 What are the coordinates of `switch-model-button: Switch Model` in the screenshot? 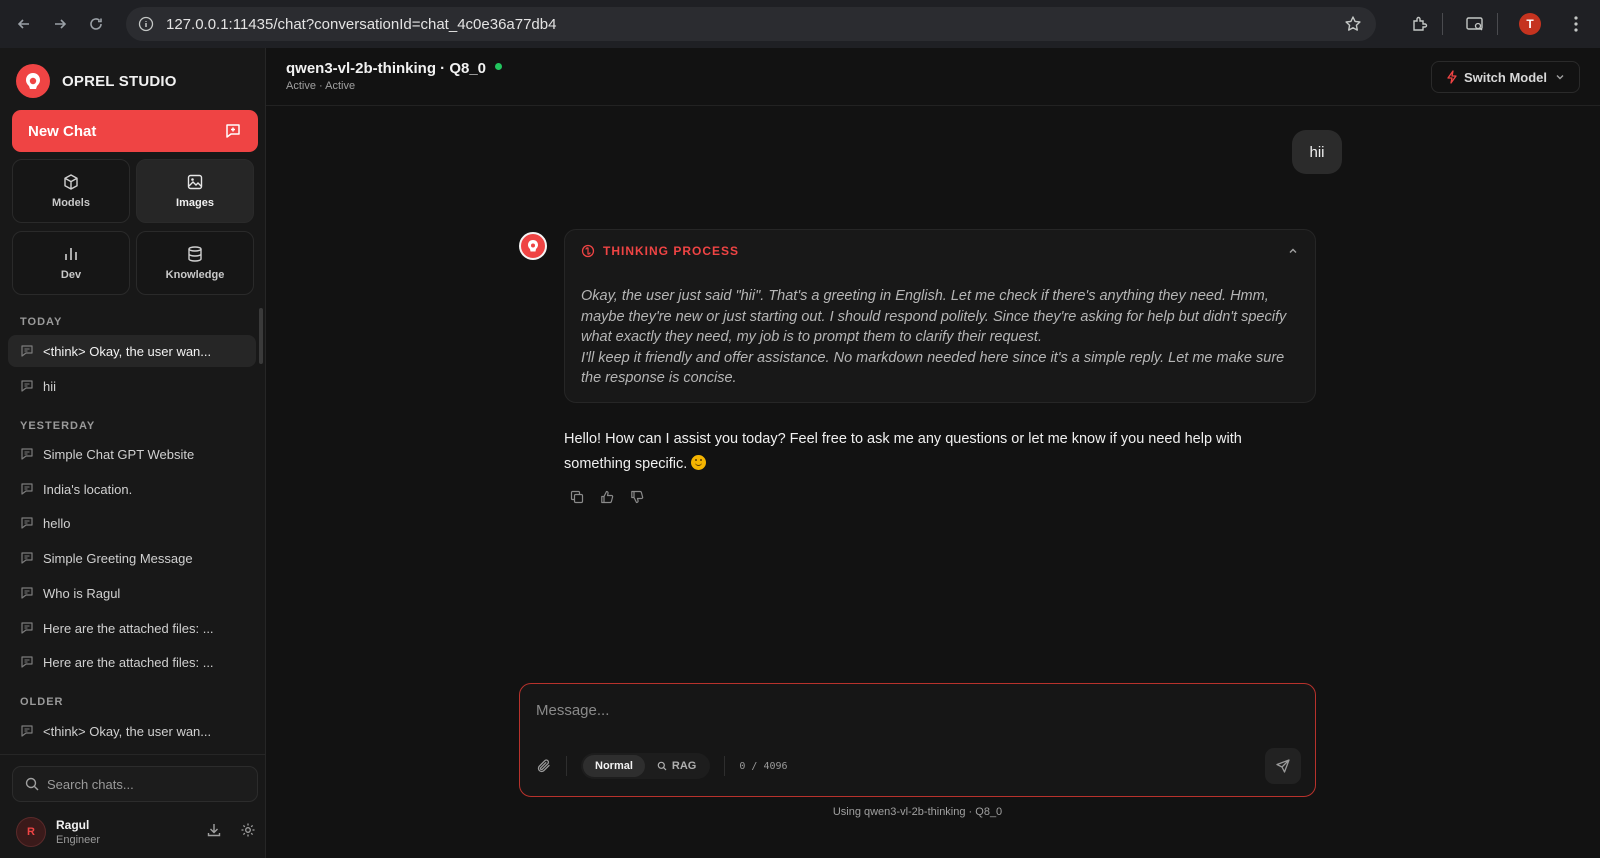 It's located at (1505, 77).